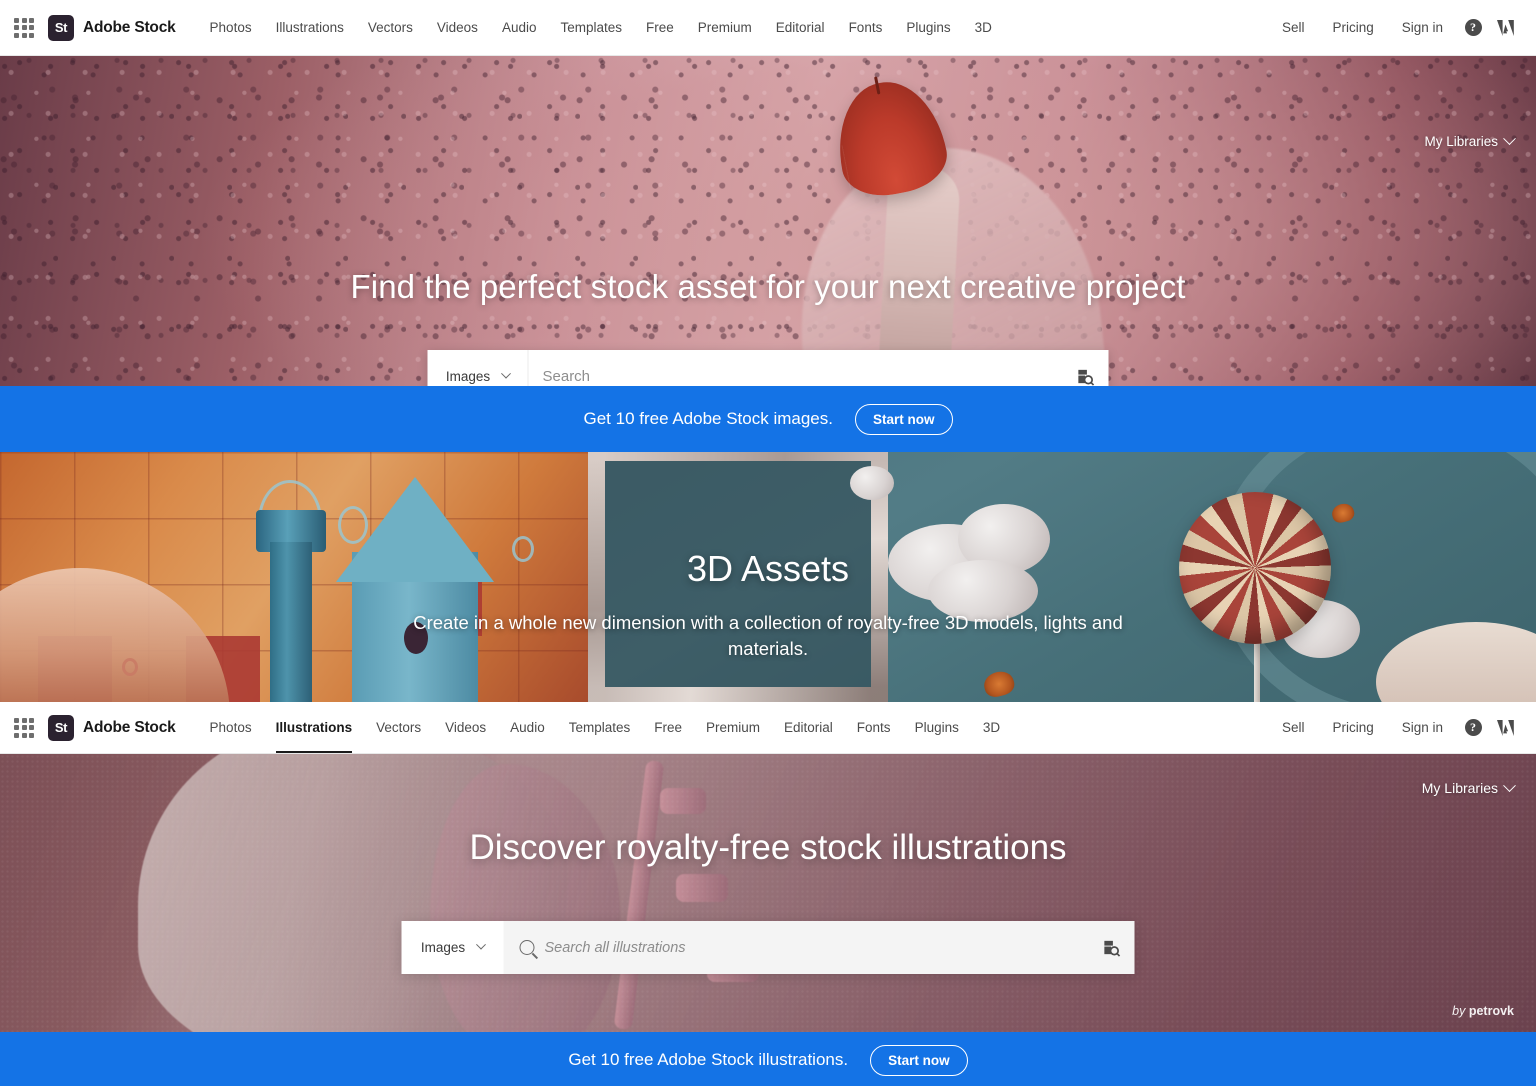 The image size is (1536, 1086). I want to click on nav-item-audio: Audio, so click(519, 27).